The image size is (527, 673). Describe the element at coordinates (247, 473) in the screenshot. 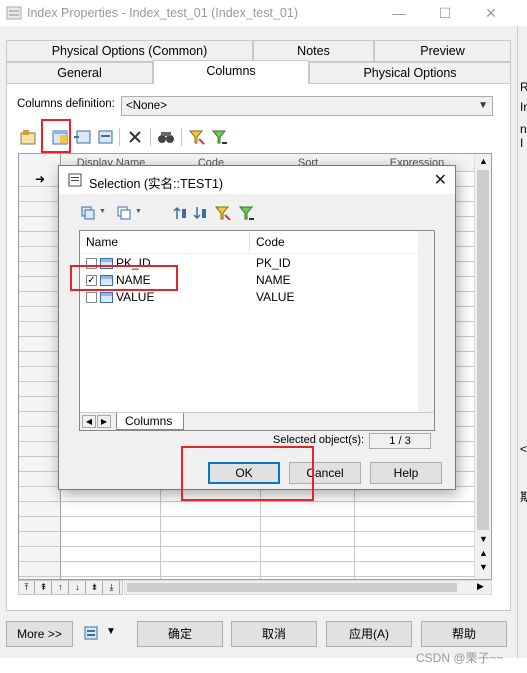

I see `highlight-ok-button` at that location.